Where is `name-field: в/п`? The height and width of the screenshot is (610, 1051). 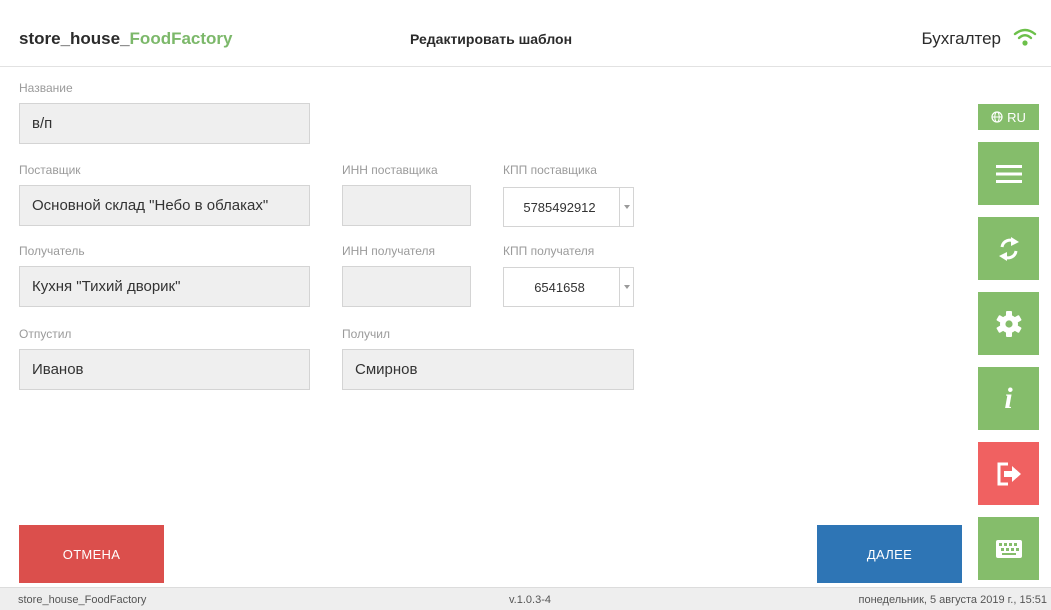 name-field: в/п is located at coordinates (164, 123).